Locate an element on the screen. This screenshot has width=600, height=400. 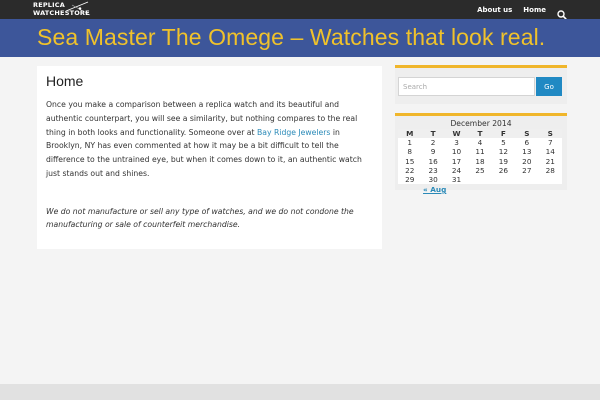
calendar-week-row: 22 23 24 25 26 27 28 is located at coordinates (480, 170).